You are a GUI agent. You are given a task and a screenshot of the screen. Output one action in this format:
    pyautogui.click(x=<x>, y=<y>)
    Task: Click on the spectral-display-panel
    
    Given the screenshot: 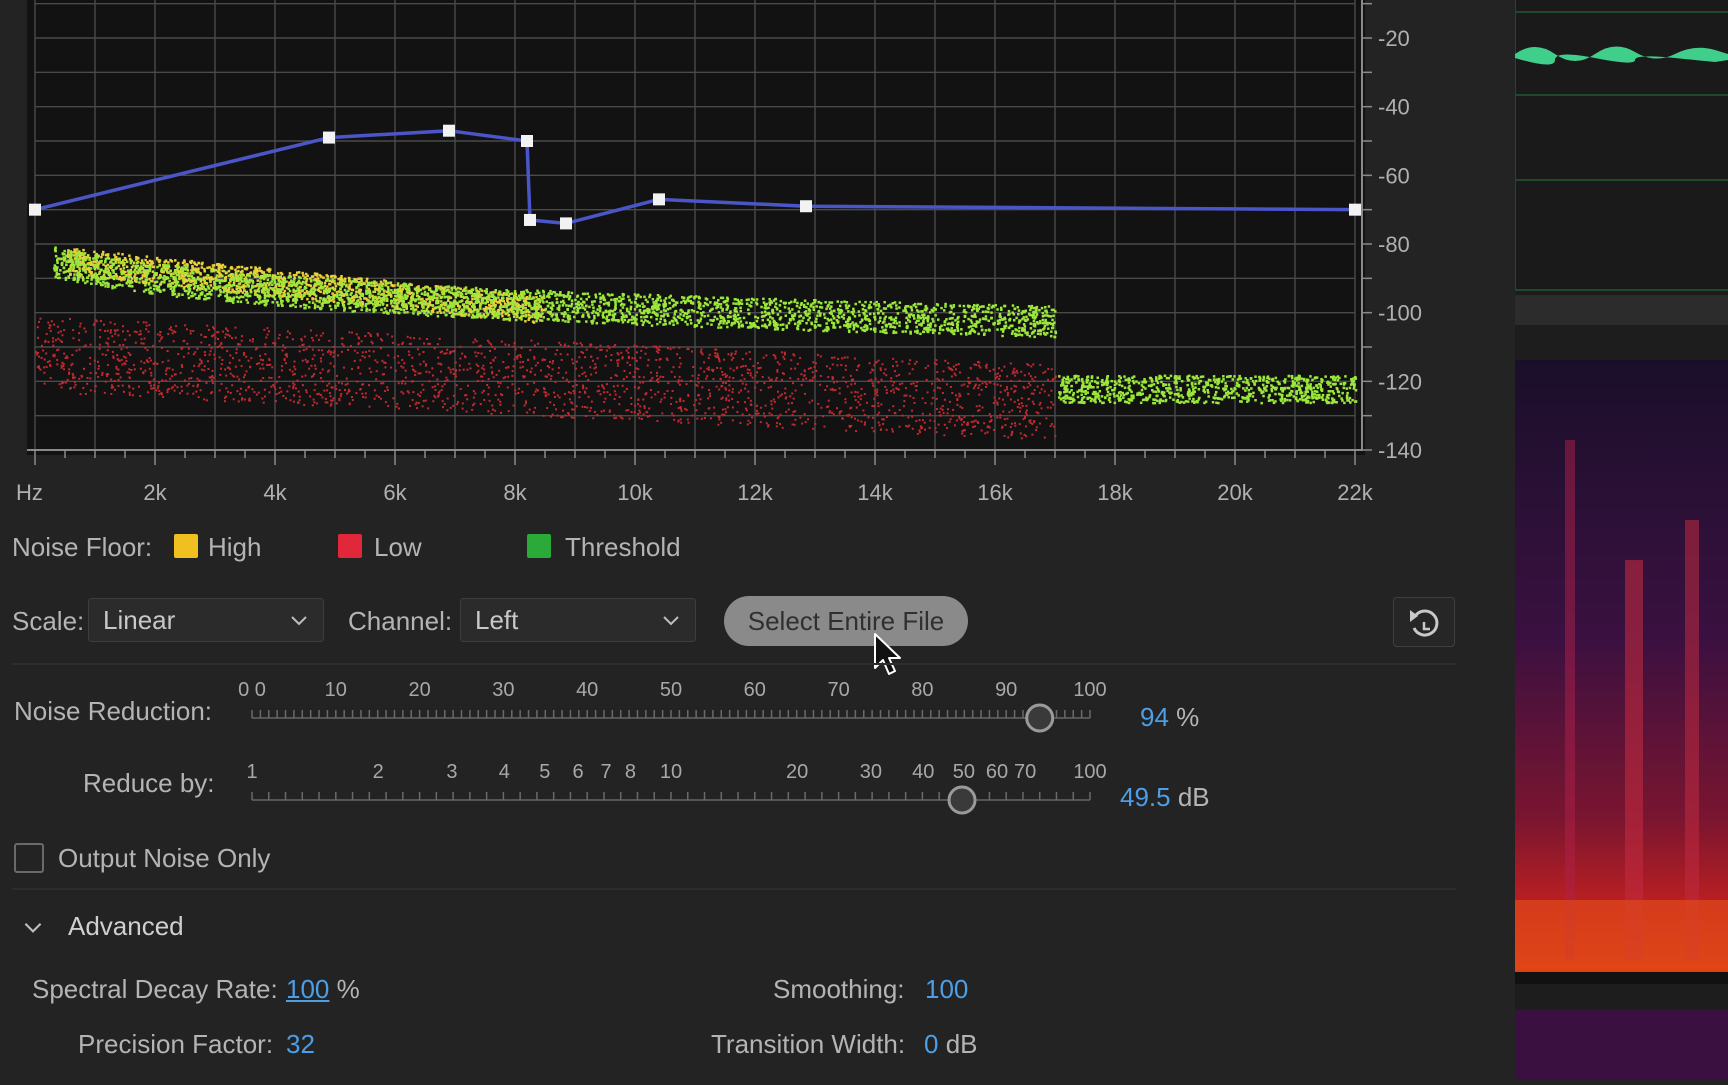 What is the action you would take?
    pyautogui.click(x=1621, y=540)
    